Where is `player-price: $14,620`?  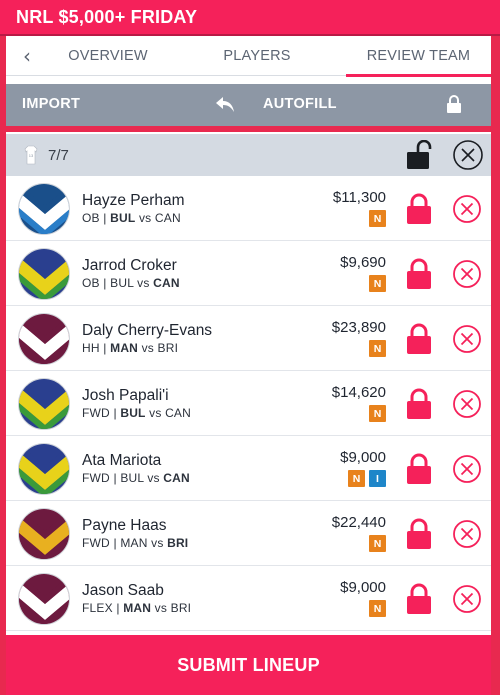 player-price: $14,620 is located at coordinates (358, 392).